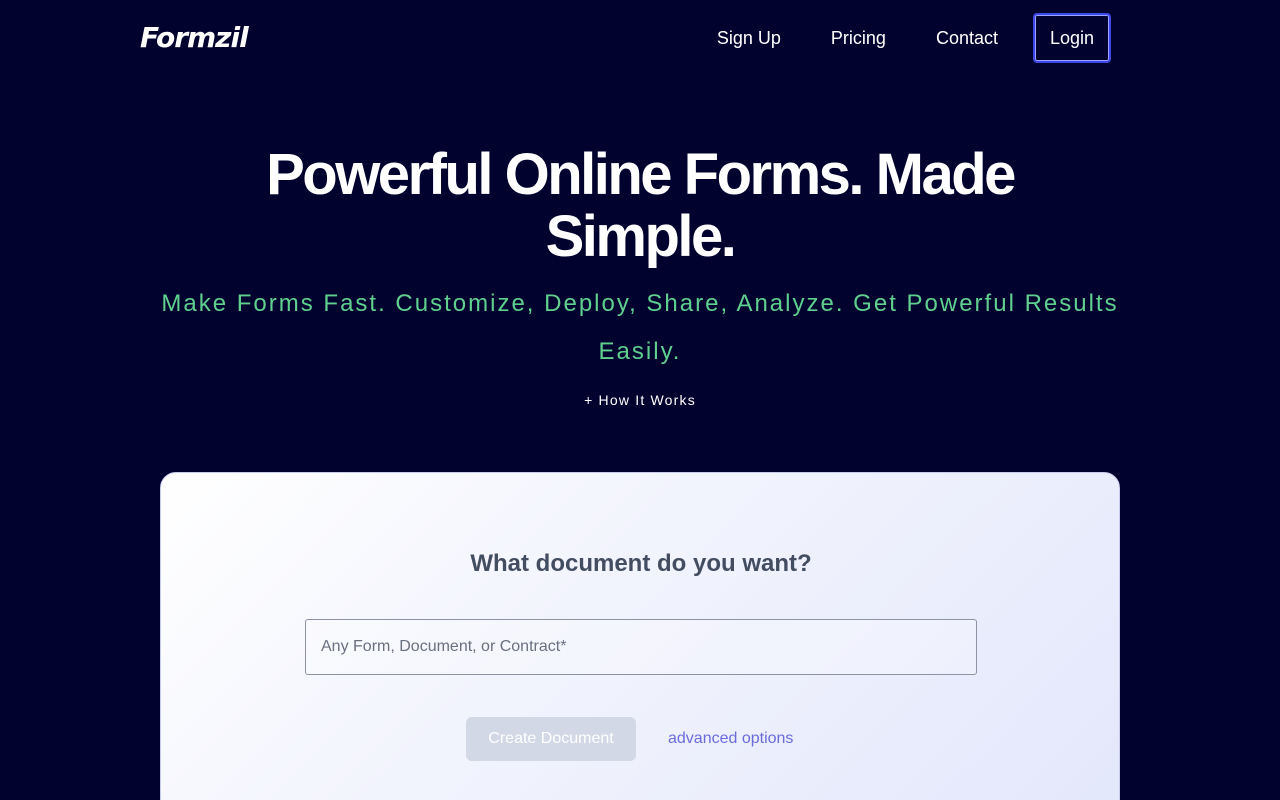 The image size is (1280, 800). What do you see at coordinates (858, 38) in the screenshot?
I see `nav-pricing: Pricing` at bounding box center [858, 38].